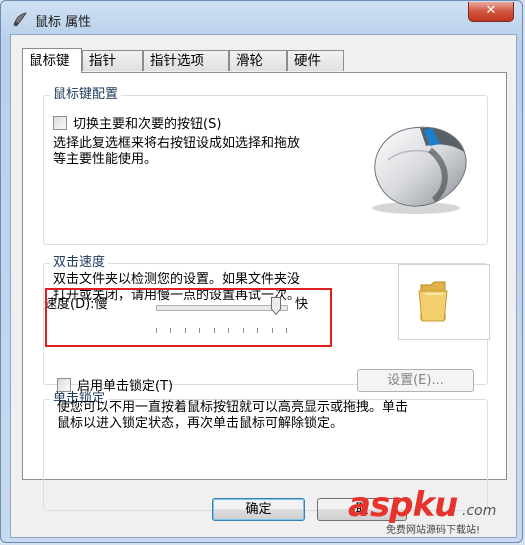 This screenshot has width=525, height=545. What do you see at coordinates (261, 19) in the screenshot?
I see `title-bar: 鼠标 属性 ✕` at bounding box center [261, 19].